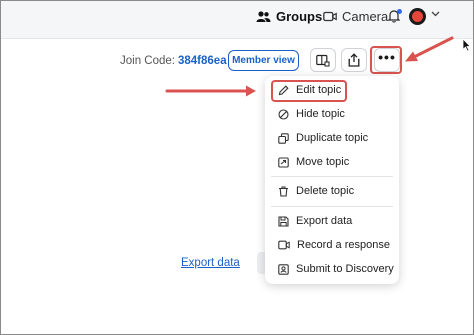  I want to click on member-view-button: Member view, so click(263, 60).